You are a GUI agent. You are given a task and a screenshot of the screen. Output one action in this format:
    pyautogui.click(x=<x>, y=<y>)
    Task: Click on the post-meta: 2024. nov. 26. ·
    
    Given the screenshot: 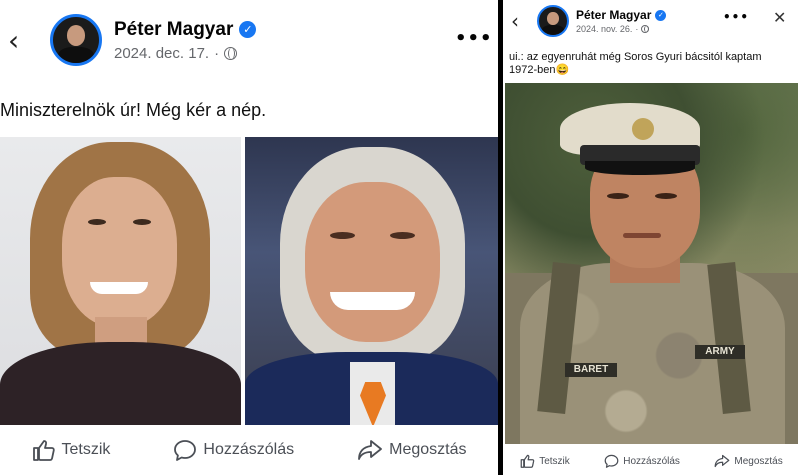 What is the action you would take?
    pyautogui.click(x=621, y=29)
    